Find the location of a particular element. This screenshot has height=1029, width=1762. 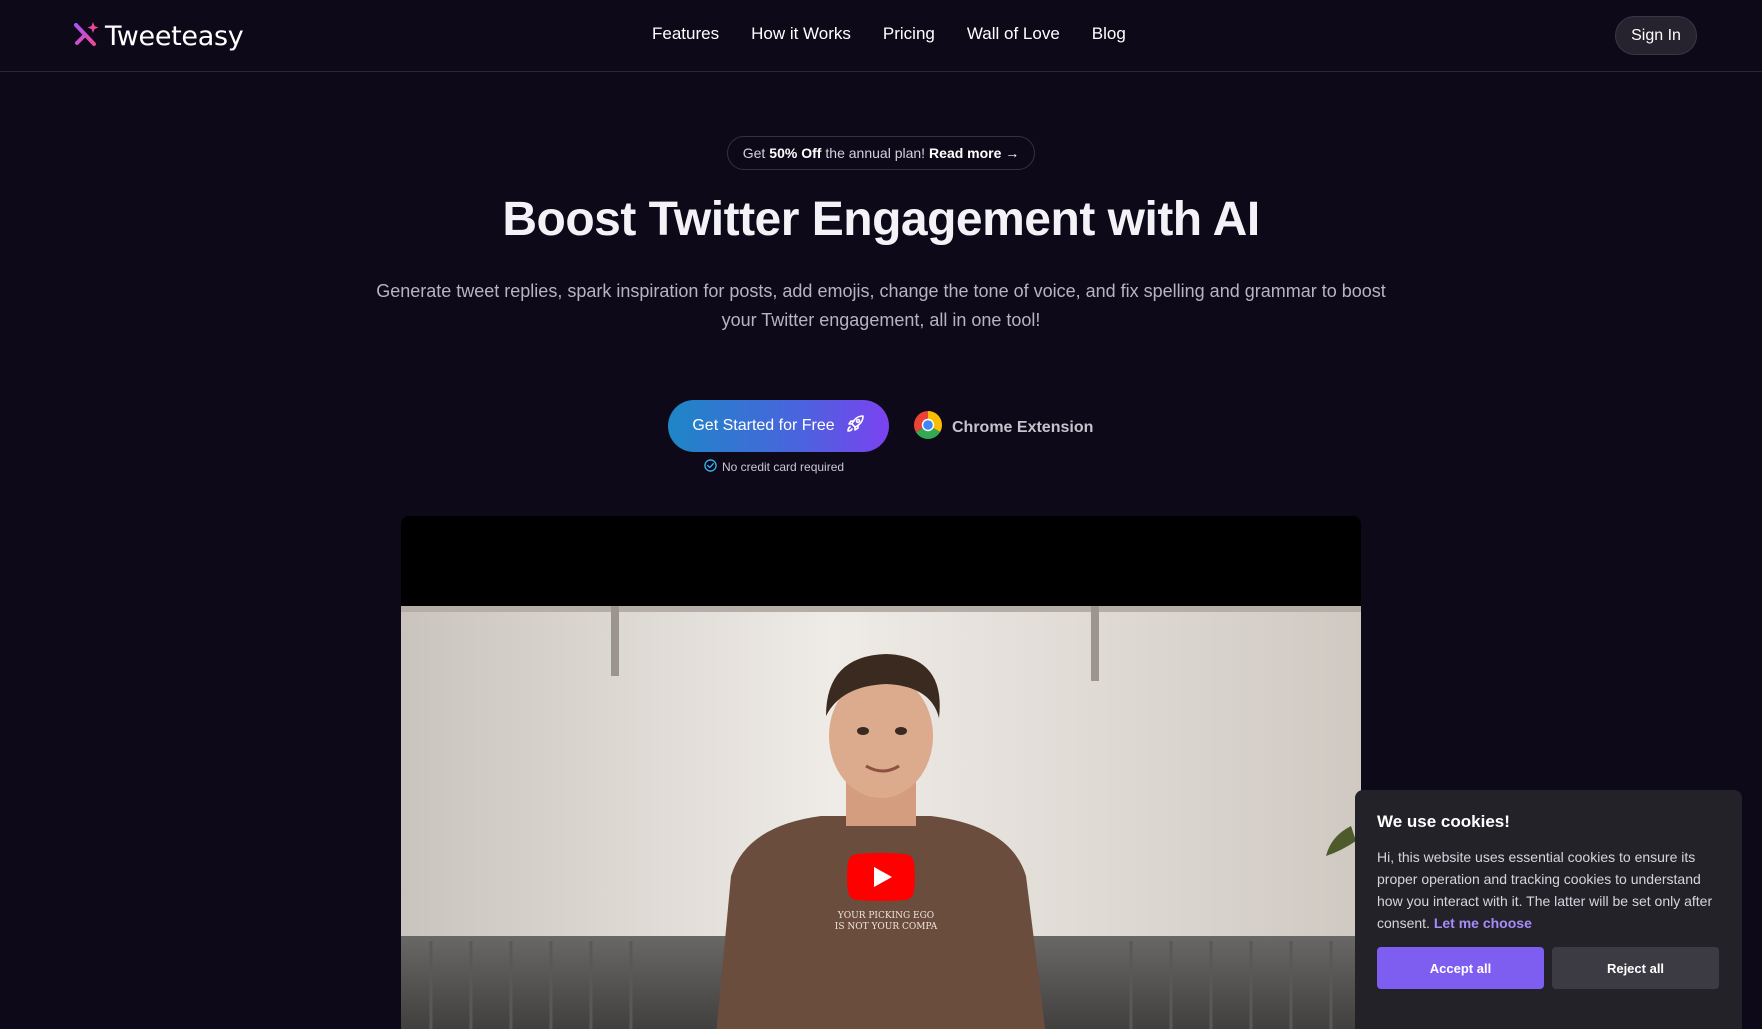

let-me-choose-link: Let me choose is located at coordinates (1483, 923).